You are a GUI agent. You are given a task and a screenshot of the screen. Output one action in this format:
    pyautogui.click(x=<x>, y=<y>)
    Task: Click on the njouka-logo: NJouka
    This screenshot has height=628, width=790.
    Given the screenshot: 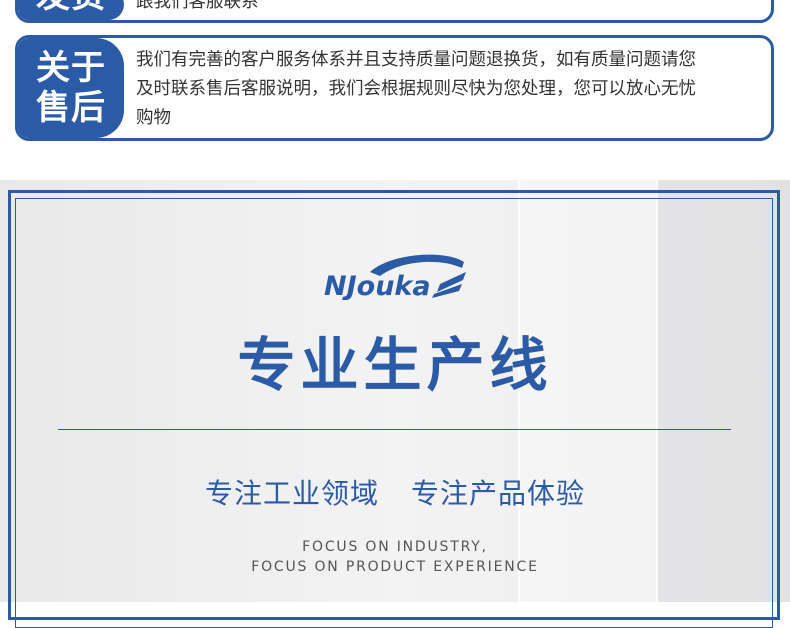 What is the action you would take?
    pyautogui.click(x=395, y=277)
    